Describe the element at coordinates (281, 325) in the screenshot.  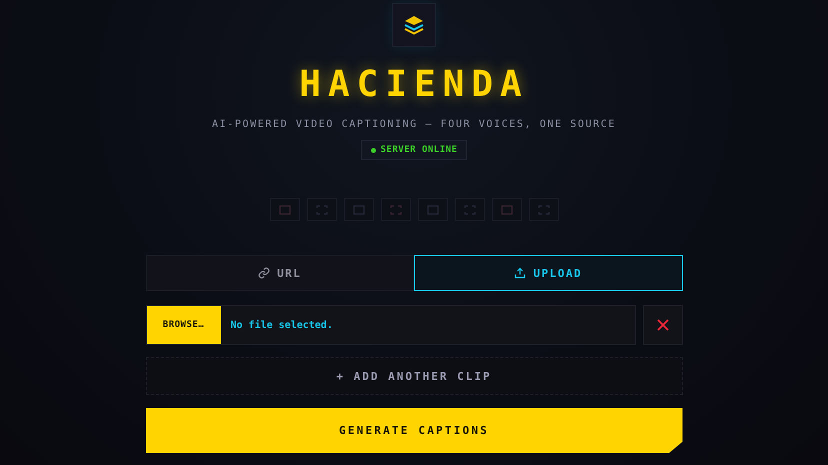
I see `file-name: No file selected.` at that location.